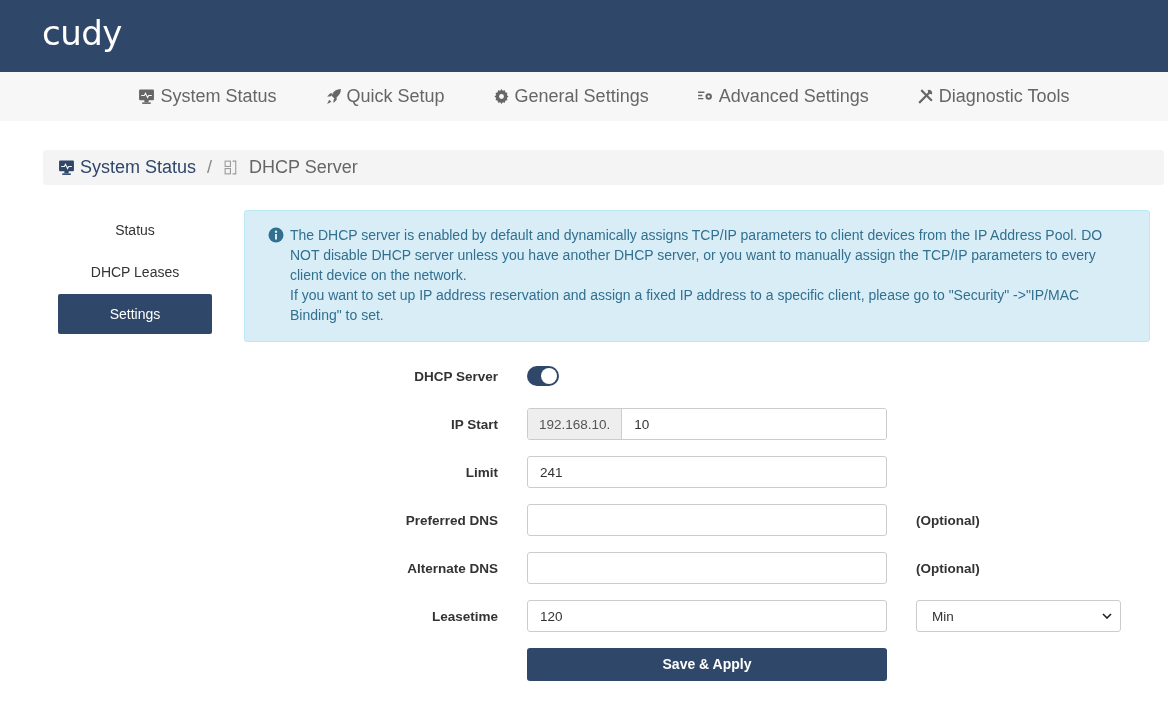 The image size is (1168, 717). What do you see at coordinates (570, 96) in the screenshot?
I see `nav-link: General Settings` at bounding box center [570, 96].